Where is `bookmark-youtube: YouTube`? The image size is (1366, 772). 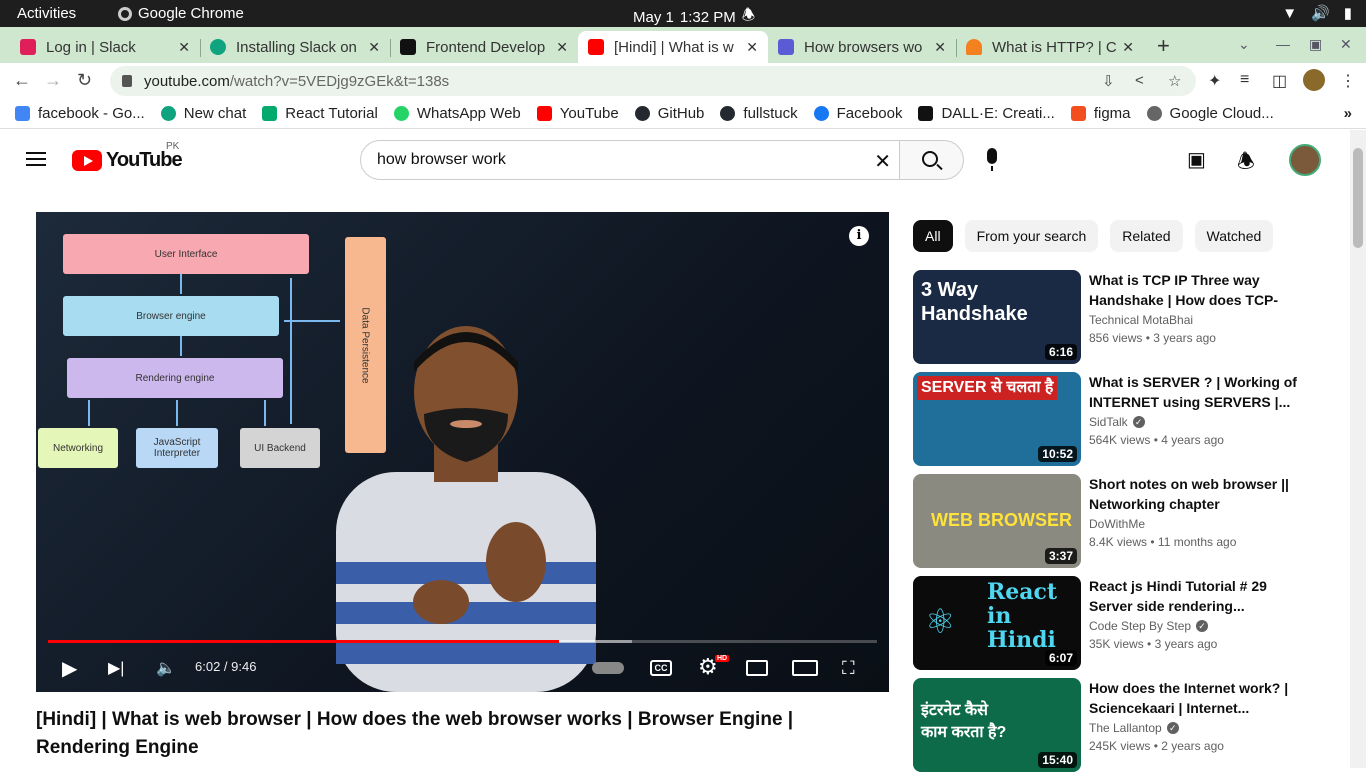 bookmark-youtube: YouTube is located at coordinates (577, 113).